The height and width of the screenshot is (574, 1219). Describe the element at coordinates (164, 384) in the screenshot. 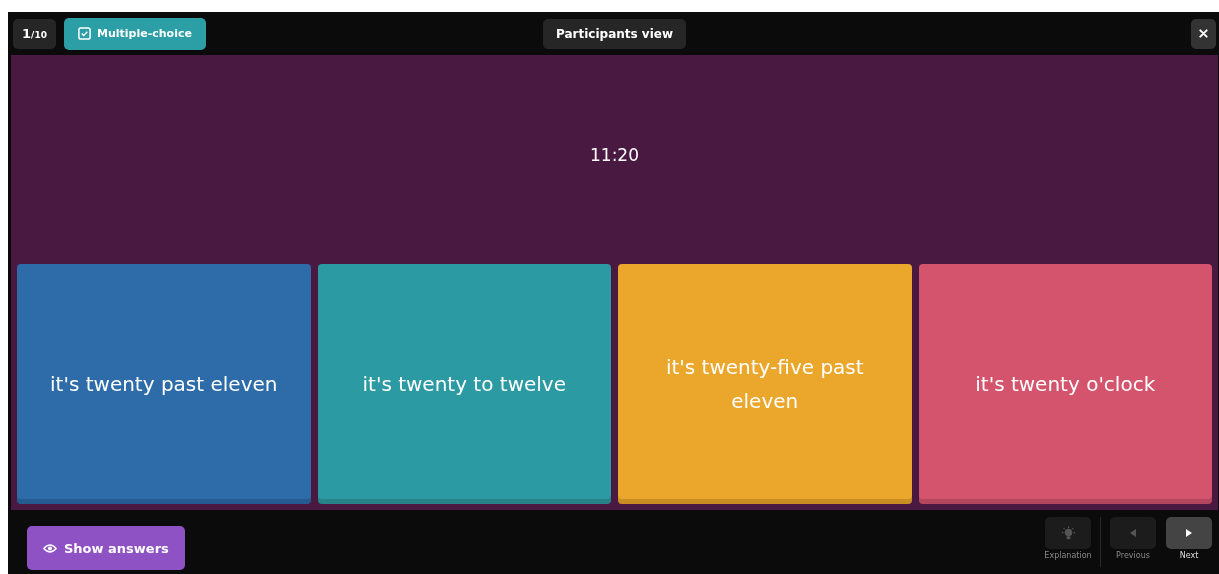

I see `answer-card: it's twenty past eleven` at that location.